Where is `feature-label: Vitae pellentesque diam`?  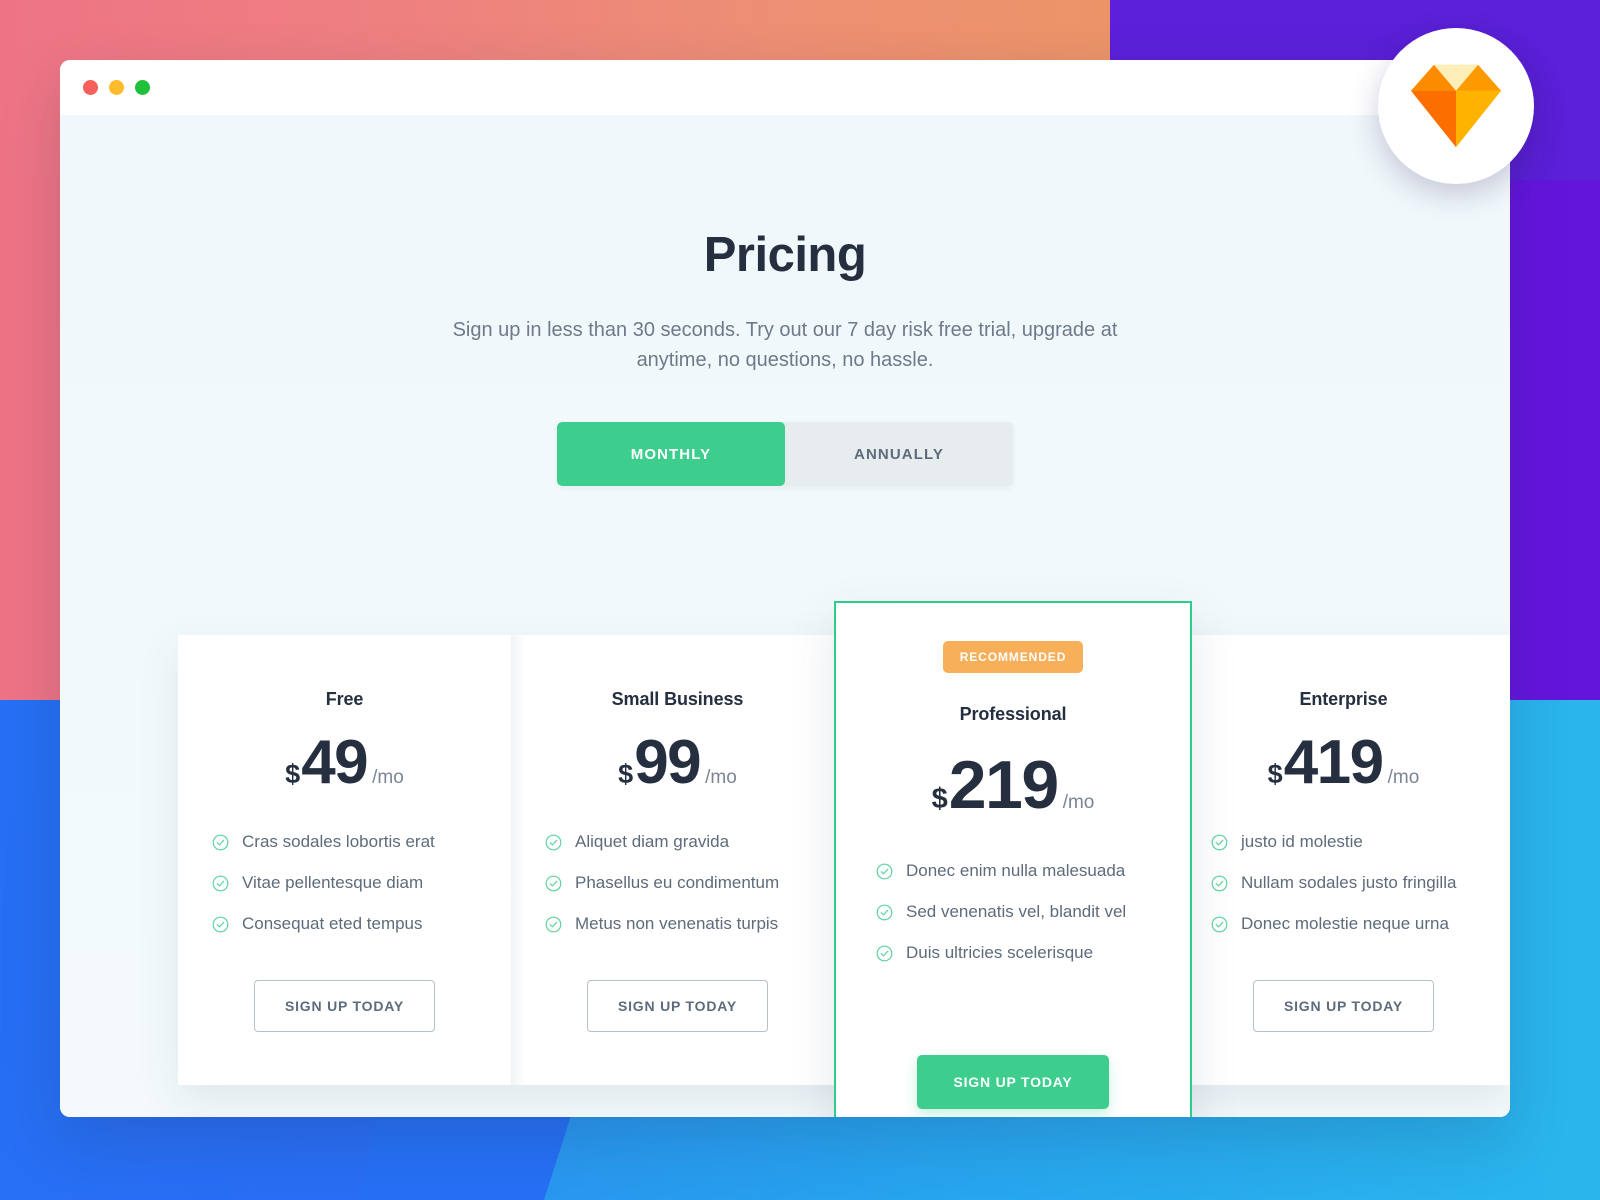 feature-label: Vitae pellentesque diam is located at coordinates (333, 882).